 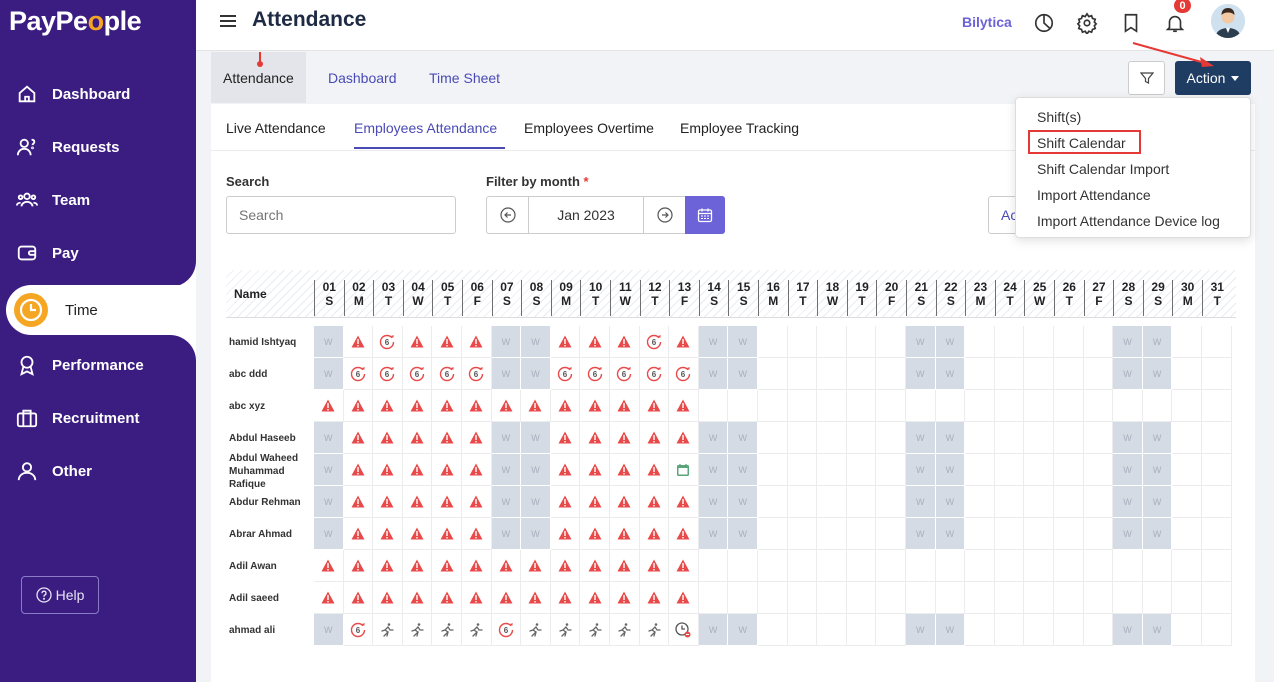 I want to click on calendar-button, so click(x=705, y=215).